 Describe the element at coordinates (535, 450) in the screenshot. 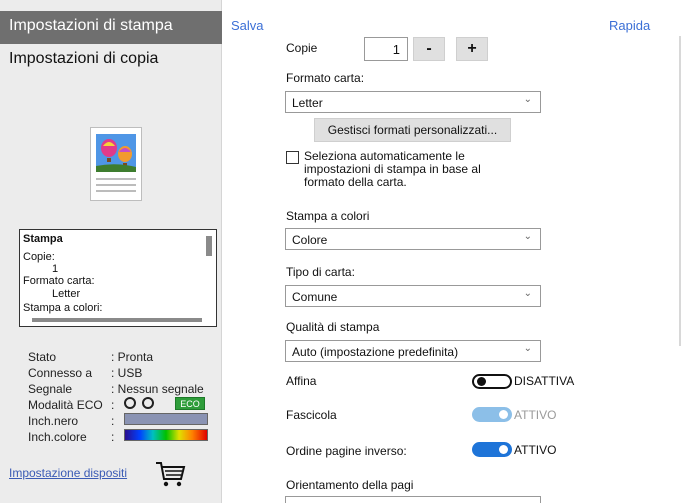

I see `reverse-order-state: ATTIVO` at that location.